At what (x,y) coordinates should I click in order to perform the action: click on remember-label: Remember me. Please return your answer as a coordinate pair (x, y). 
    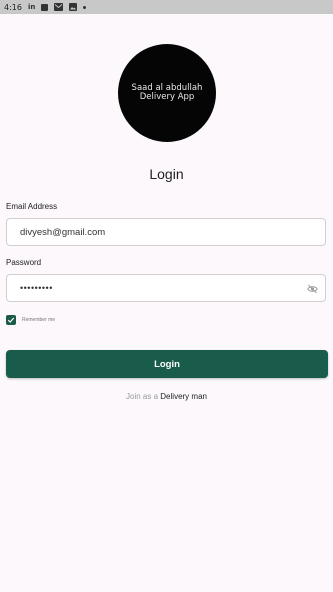
    Looking at the image, I should click on (39, 320).